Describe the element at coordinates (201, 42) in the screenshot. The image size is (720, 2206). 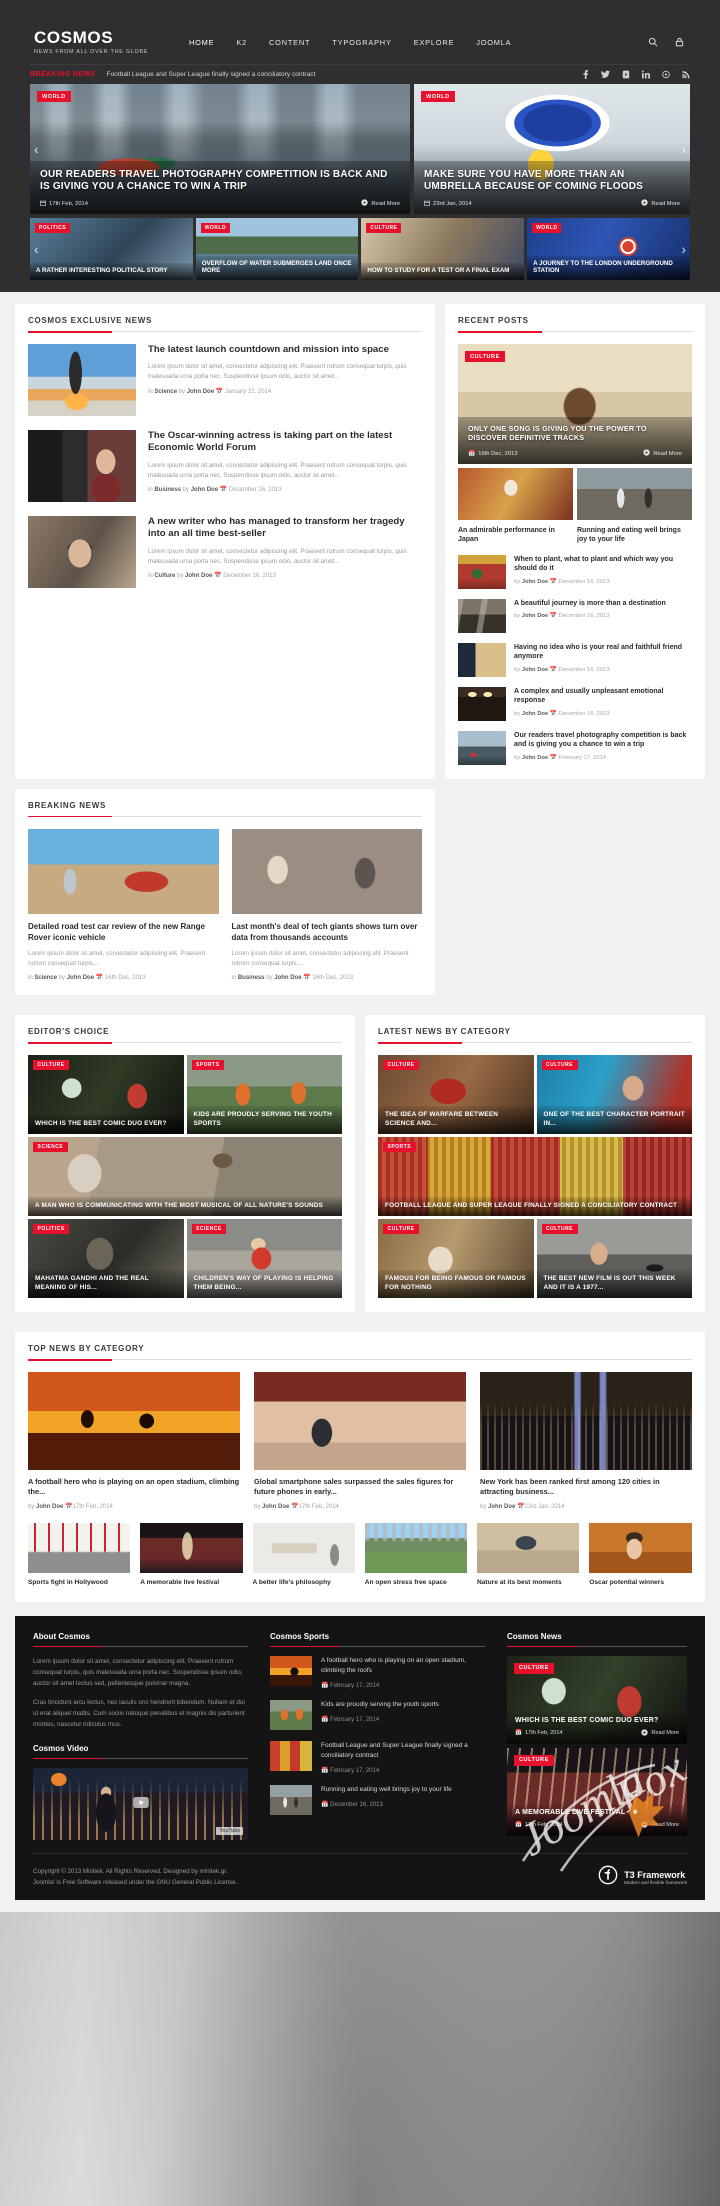
I see `nav-item-home: HOME` at that location.